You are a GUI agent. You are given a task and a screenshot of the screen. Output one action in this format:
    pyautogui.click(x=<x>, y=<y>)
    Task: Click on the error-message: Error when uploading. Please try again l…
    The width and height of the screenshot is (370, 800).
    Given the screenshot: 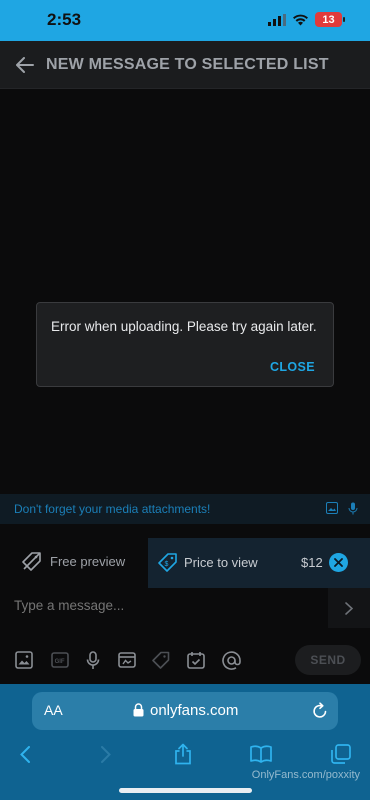 What is the action you would take?
    pyautogui.click(x=184, y=326)
    